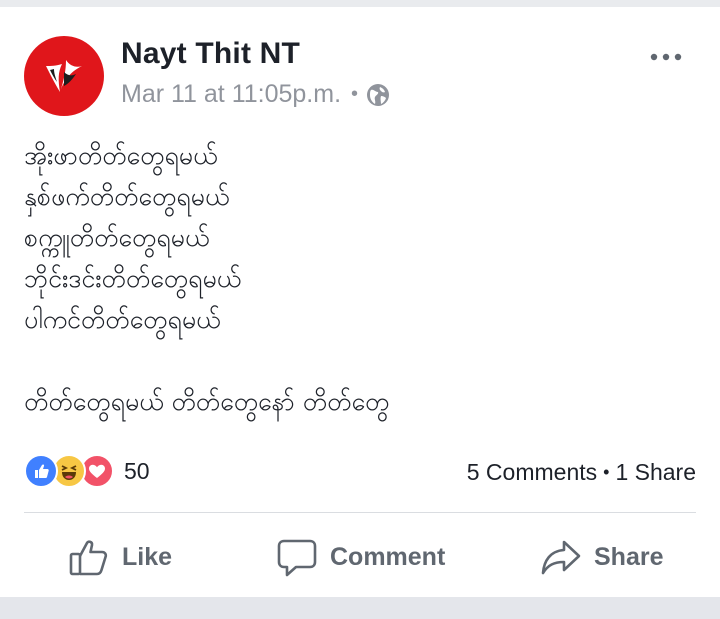 The height and width of the screenshot is (619, 720). I want to click on post-line: နှစ်ဖက်တိတ်တွေရမယ်, so click(127, 196).